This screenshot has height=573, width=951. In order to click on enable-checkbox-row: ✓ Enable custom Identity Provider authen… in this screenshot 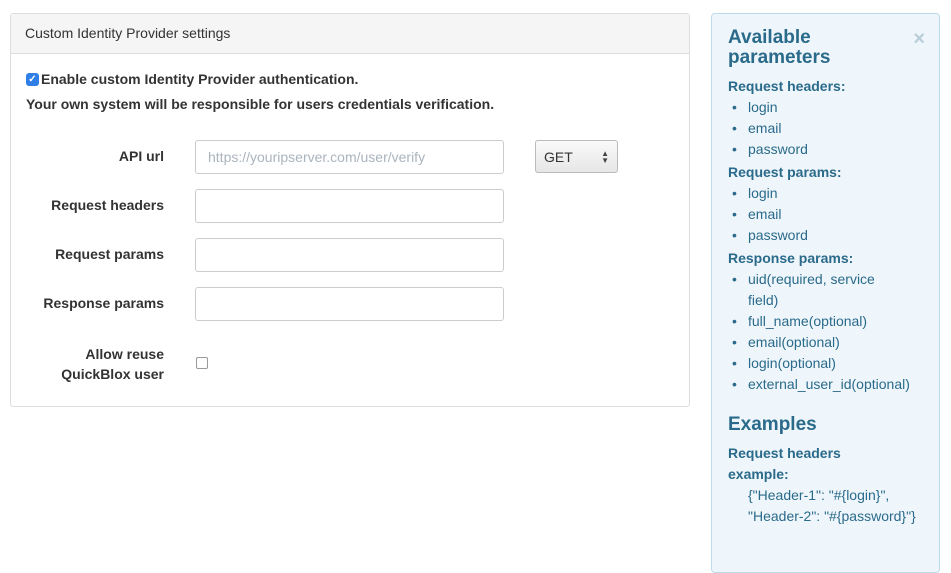, I will do `click(192, 79)`.